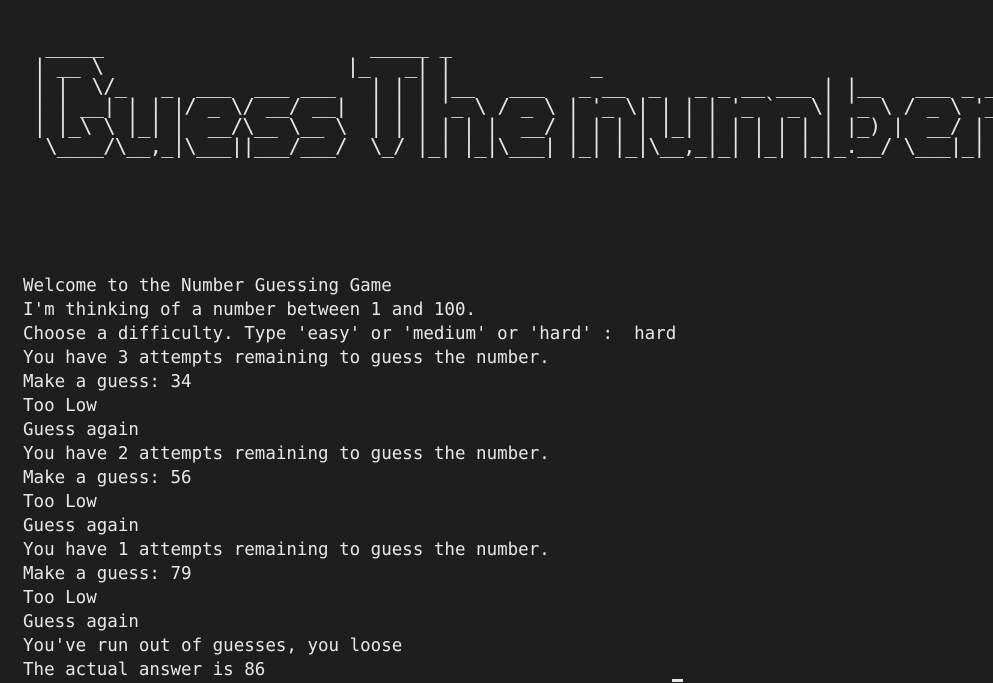  I want to click on console-line: The actual answer is 86, so click(144, 670).